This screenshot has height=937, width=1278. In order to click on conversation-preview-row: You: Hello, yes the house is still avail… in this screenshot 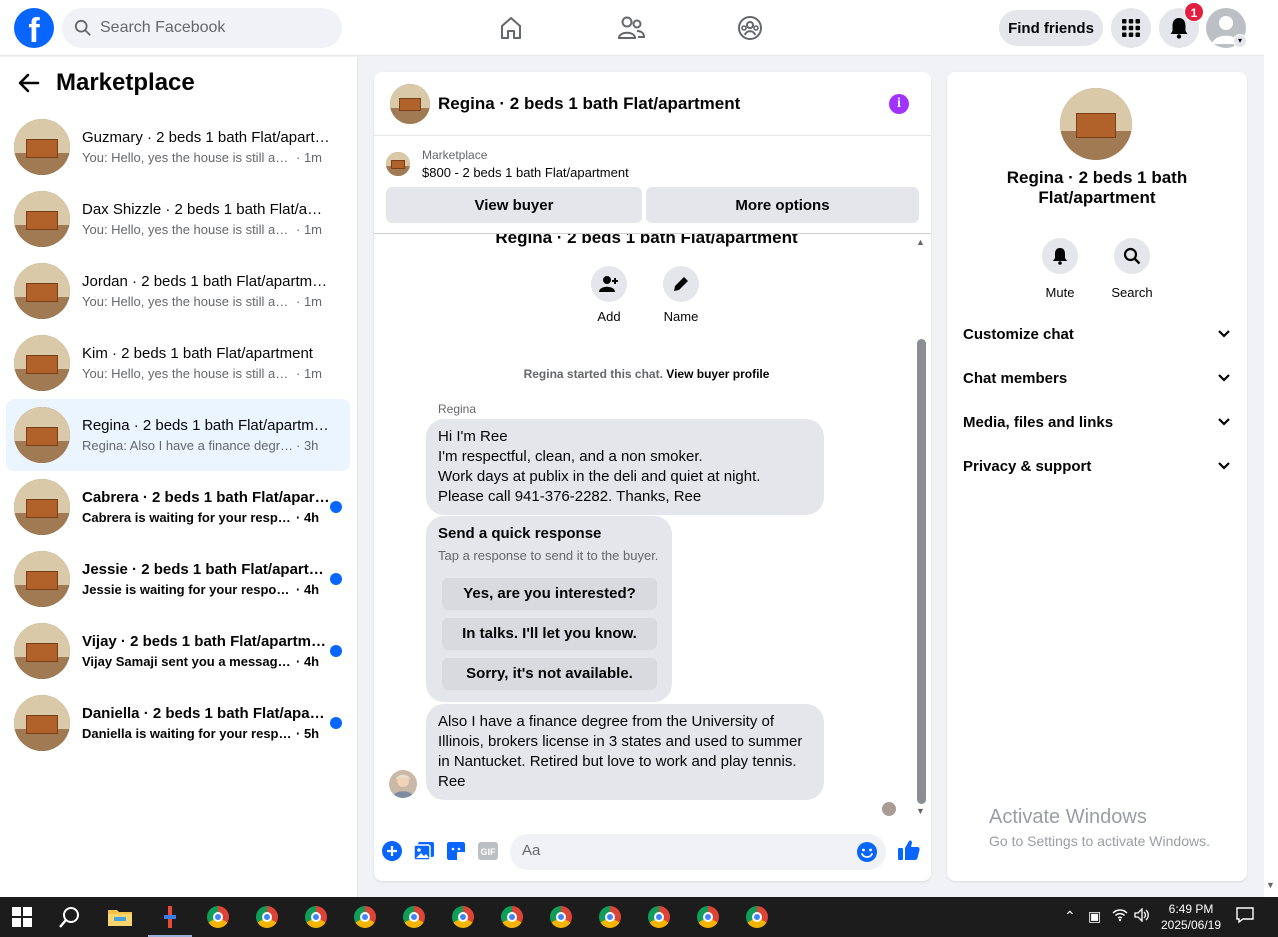, I will do `click(206, 157)`.